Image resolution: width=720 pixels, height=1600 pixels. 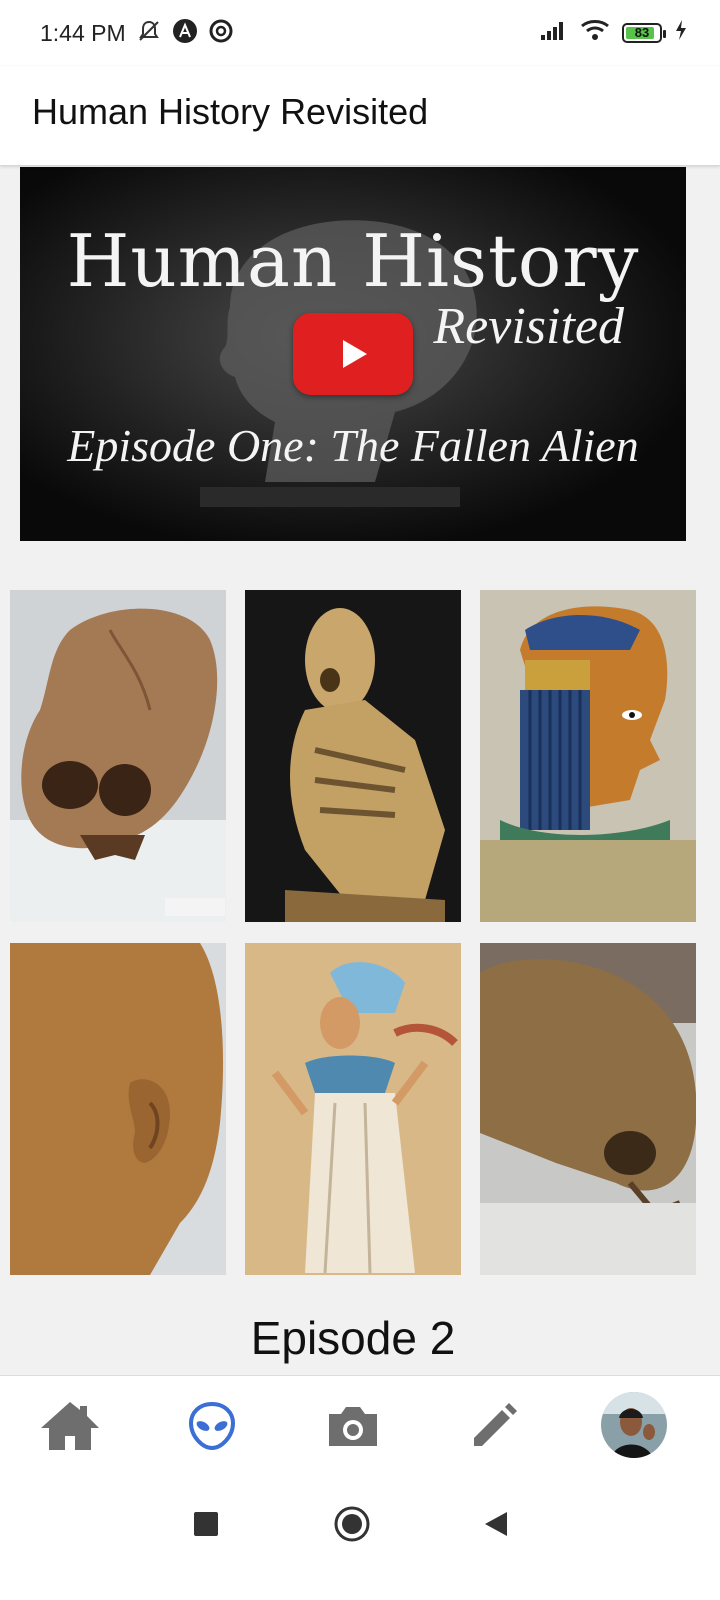 What do you see at coordinates (353, 445) in the screenshot?
I see `video-subtitle: Episode One: The Fallen Alien` at bounding box center [353, 445].